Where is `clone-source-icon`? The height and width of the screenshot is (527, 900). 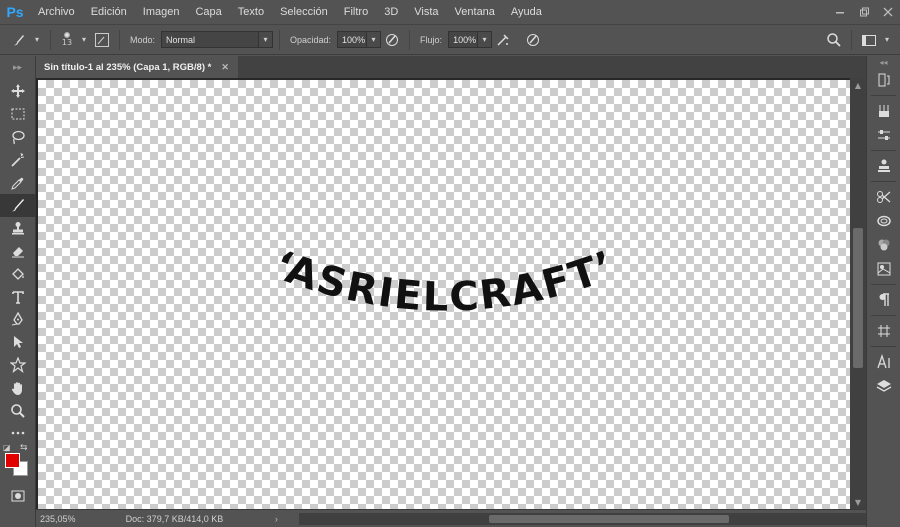
clone-source-icon is located at coordinates (883, 166).